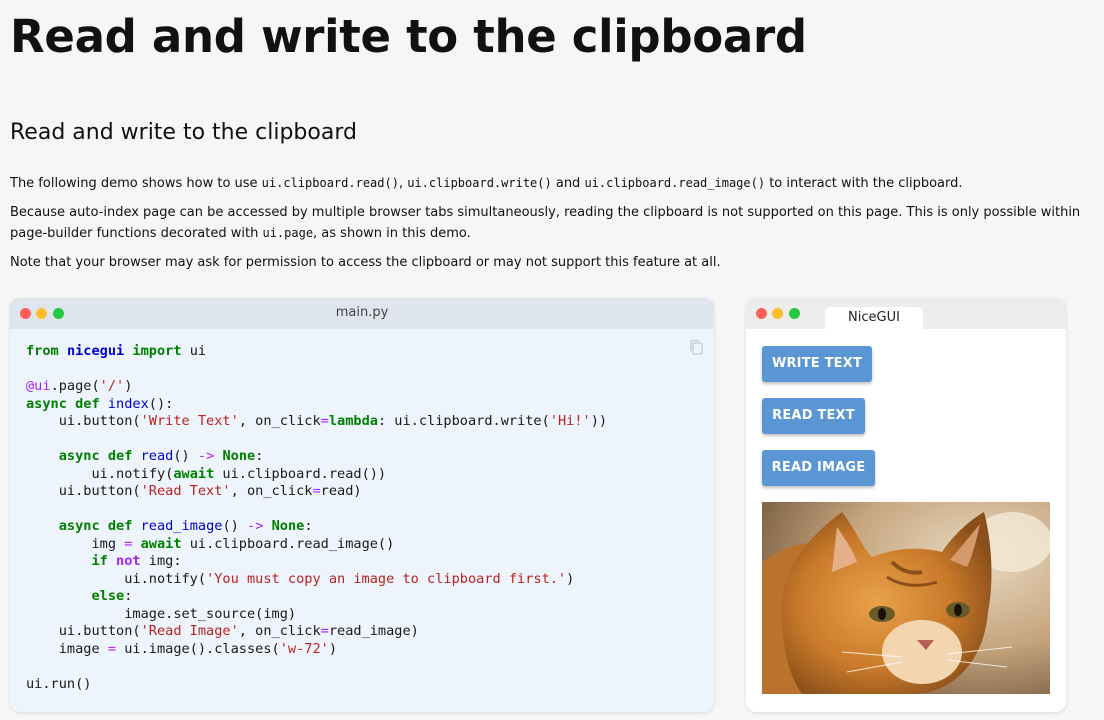 The image size is (1104, 720). I want to click on write-text-button: WRITE TEXT, so click(817, 364).